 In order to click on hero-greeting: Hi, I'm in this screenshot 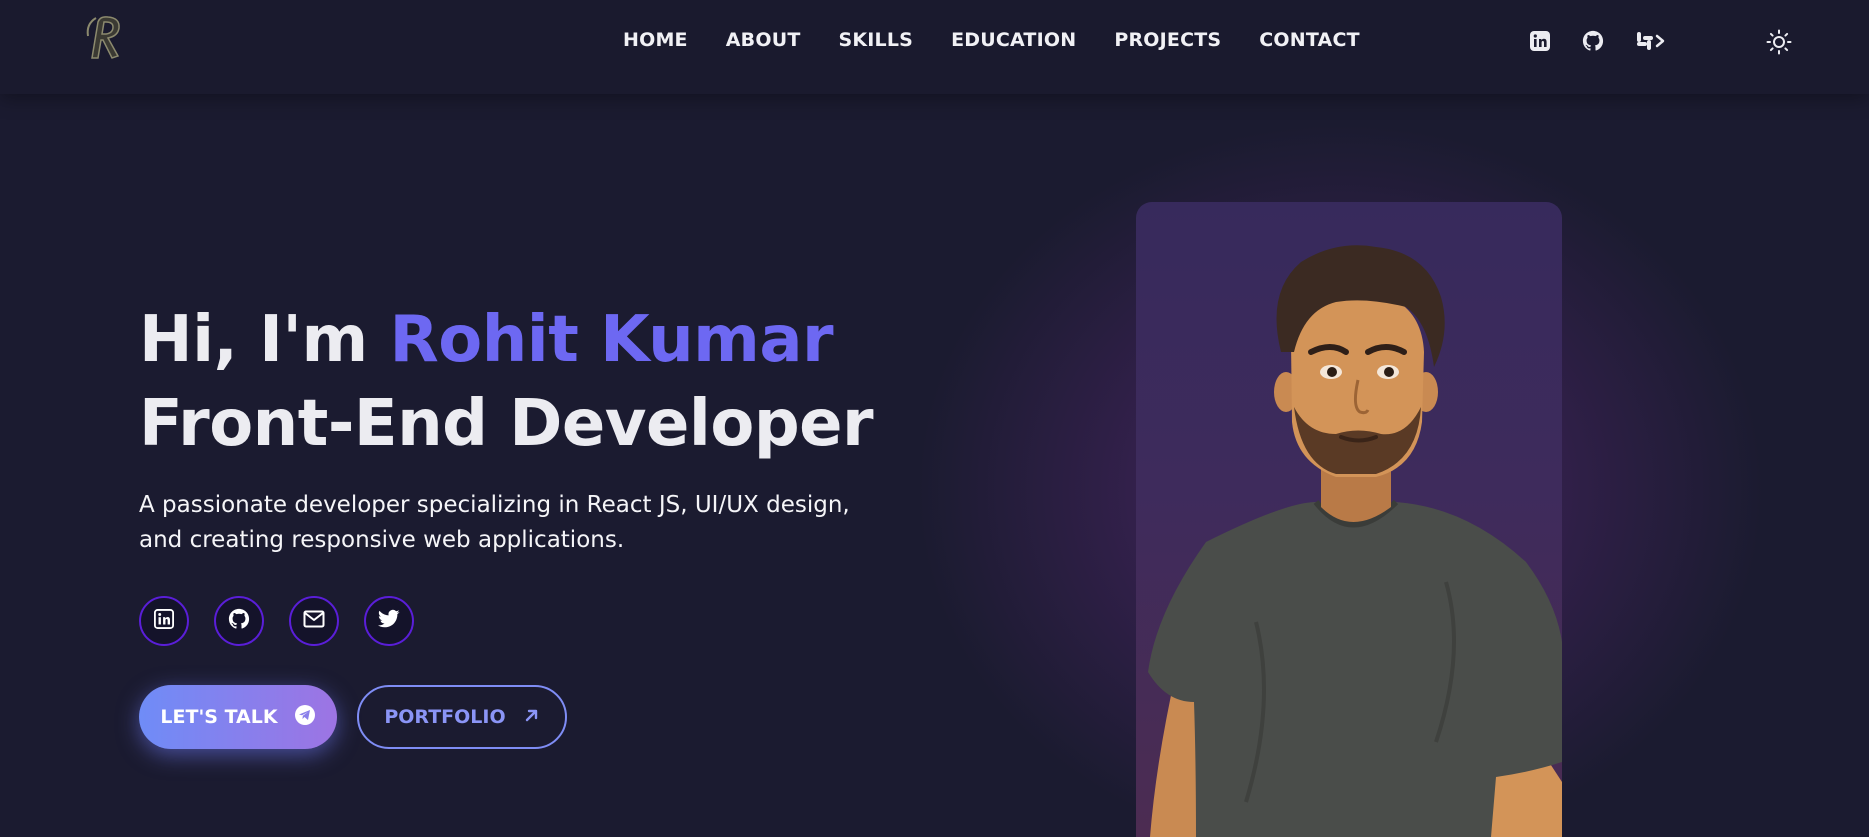, I will do `click(264, 340)`.